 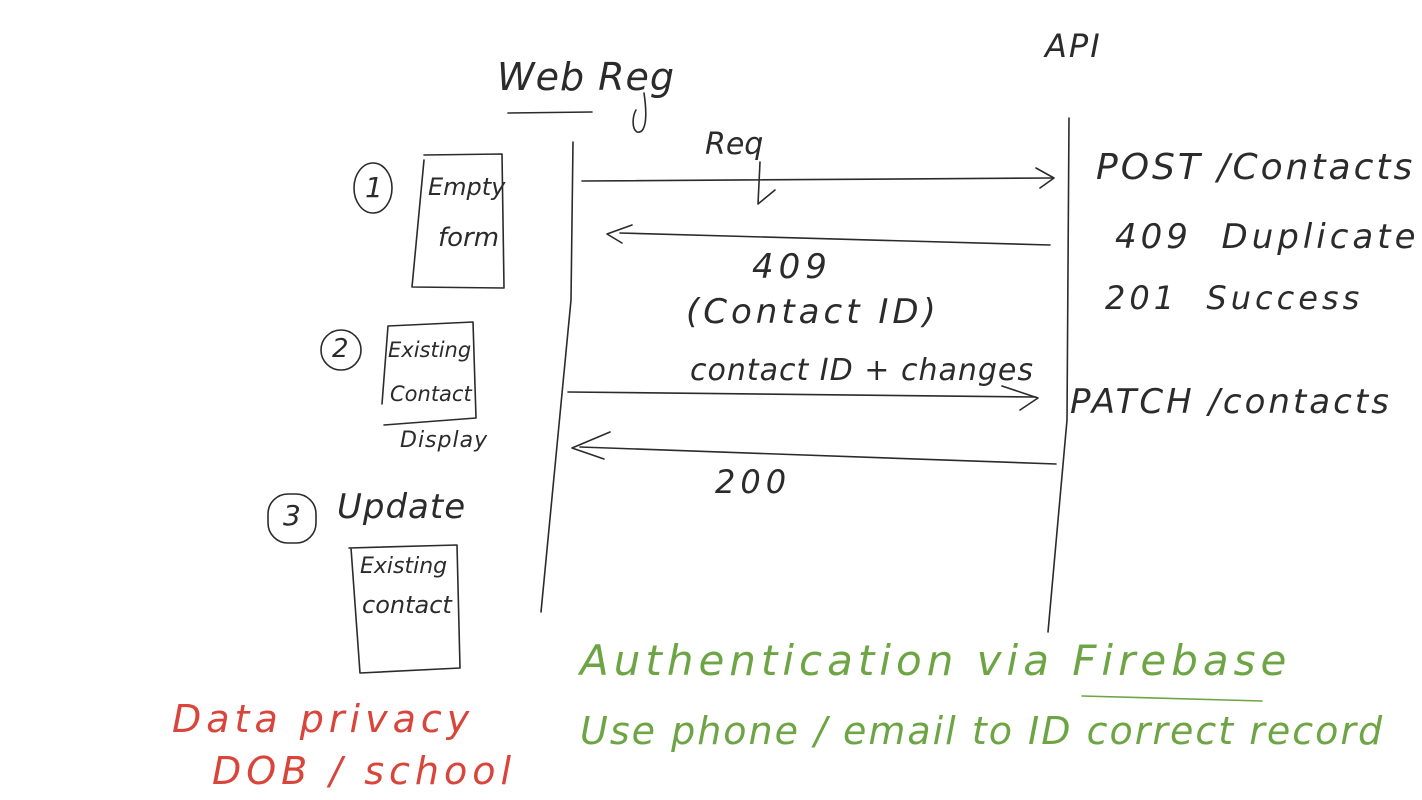 I want to click on step-2-box-line2: Contact, so click(x=431, y=394).